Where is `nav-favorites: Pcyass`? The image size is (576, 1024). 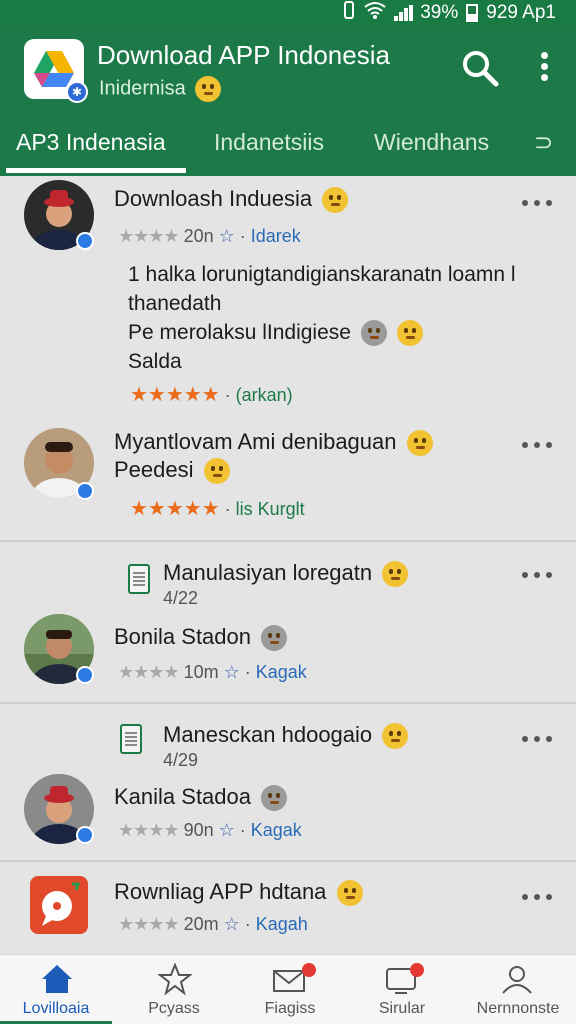 nav-favorites: Pcyass is located at coordinates (174, 989).